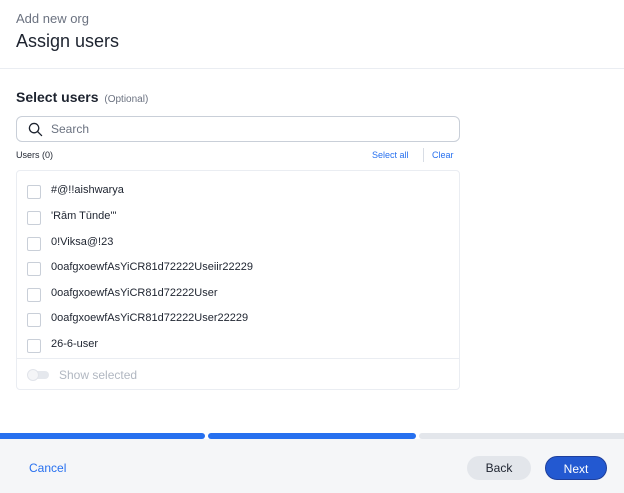 Image resolution: width=624 pixels, height=493 pixels. What do you see at coordinates (576, 468) in the screenshot?
I see `next-button: Next` at bounding box center [576, 468].